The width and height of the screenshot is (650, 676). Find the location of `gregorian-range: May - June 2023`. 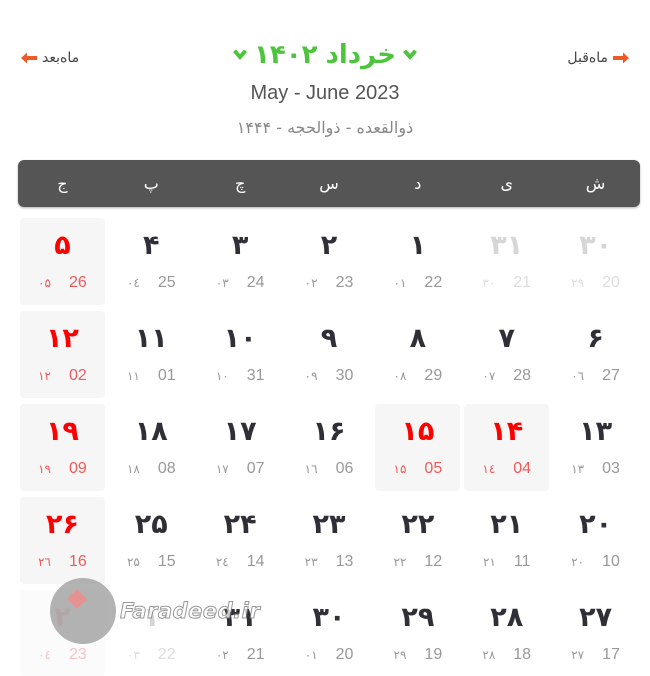

gregorian-range: May - June 2023 is located at coordinates (325, 93).